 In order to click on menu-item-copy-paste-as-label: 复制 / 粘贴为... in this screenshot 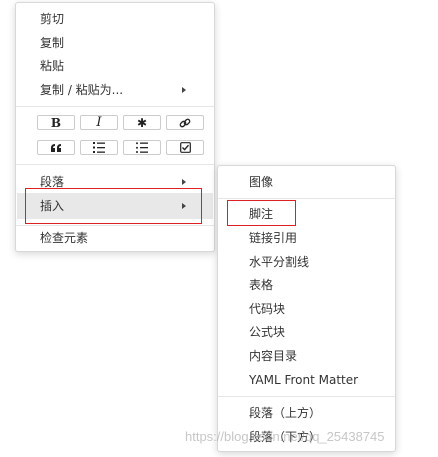, I will do `click(82, 90)`.